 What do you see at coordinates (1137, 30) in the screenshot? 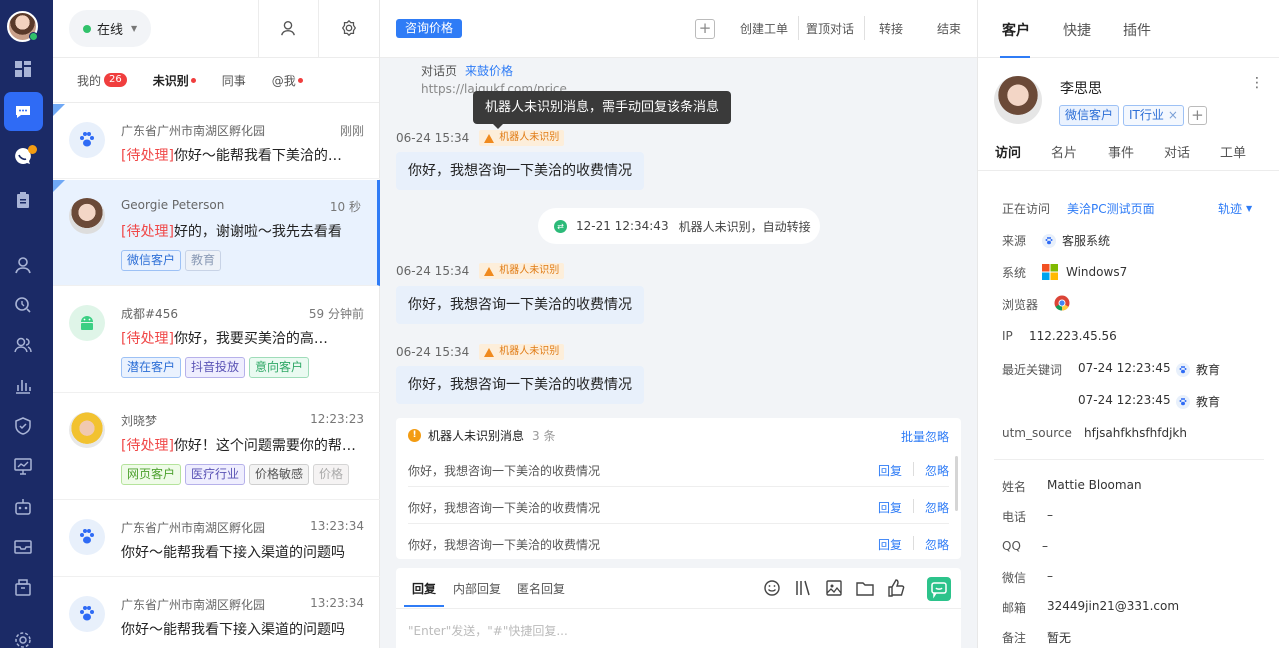
I see `tab-plugins: 插件` at bounding box center [1137, 30].